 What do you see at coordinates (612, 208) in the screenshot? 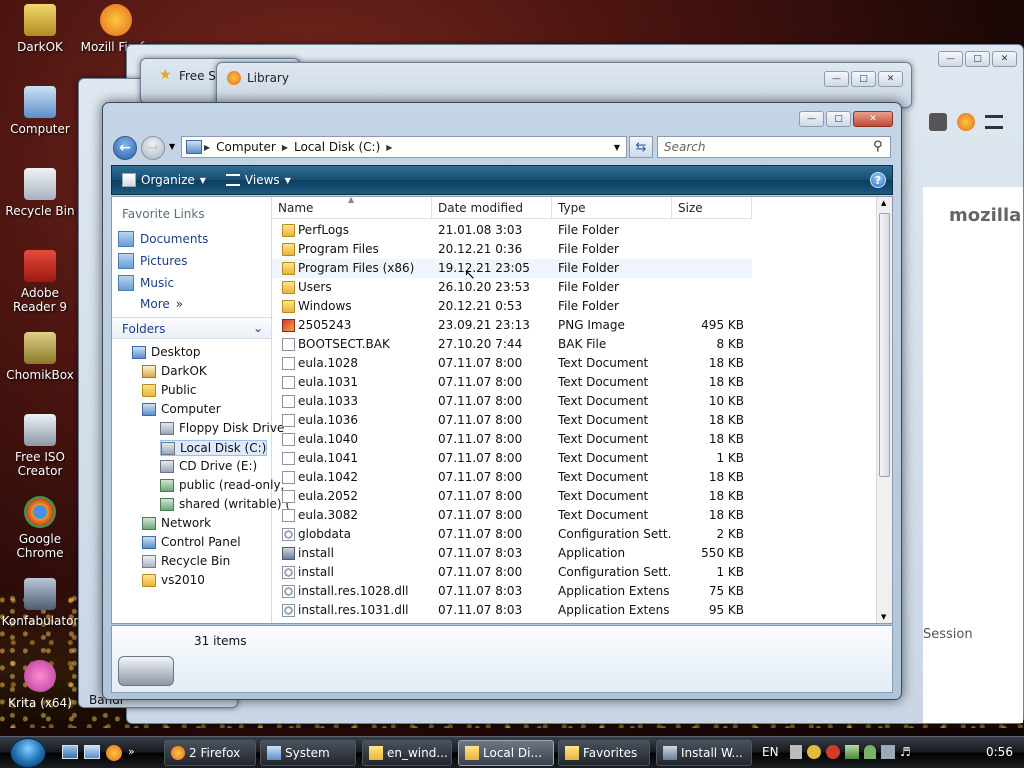
I see `column-header-type: Type` at bounding box center [612, 208].